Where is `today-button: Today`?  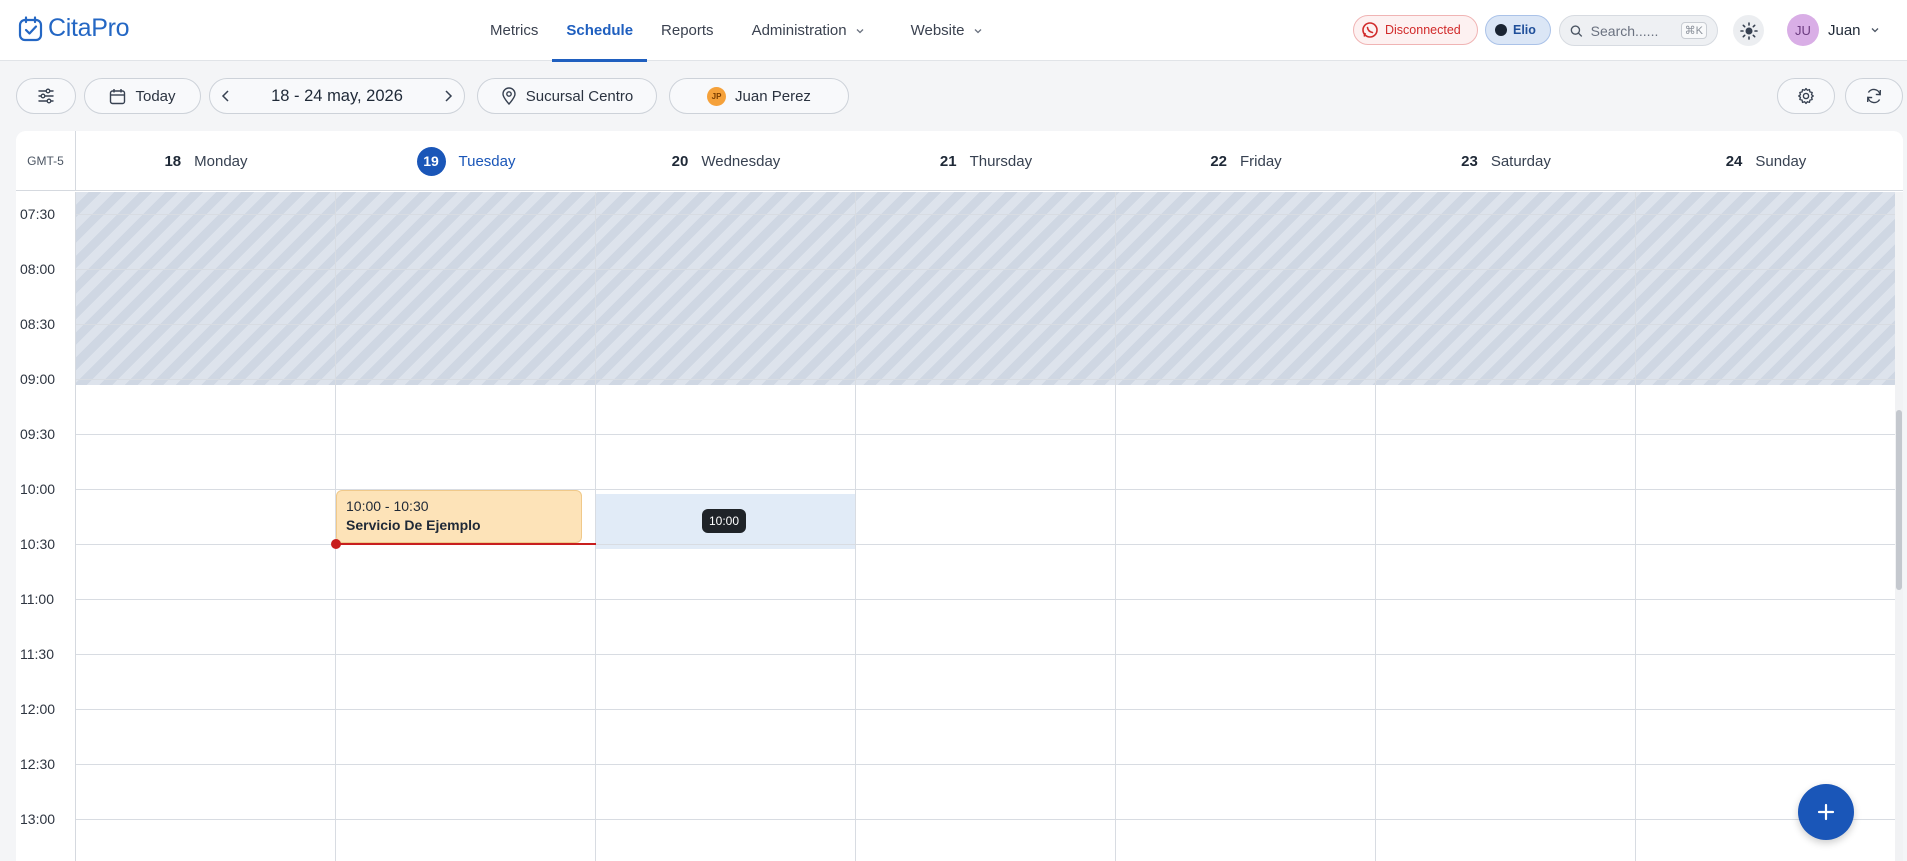 today-button: Today is located at coordinates (142, 96).